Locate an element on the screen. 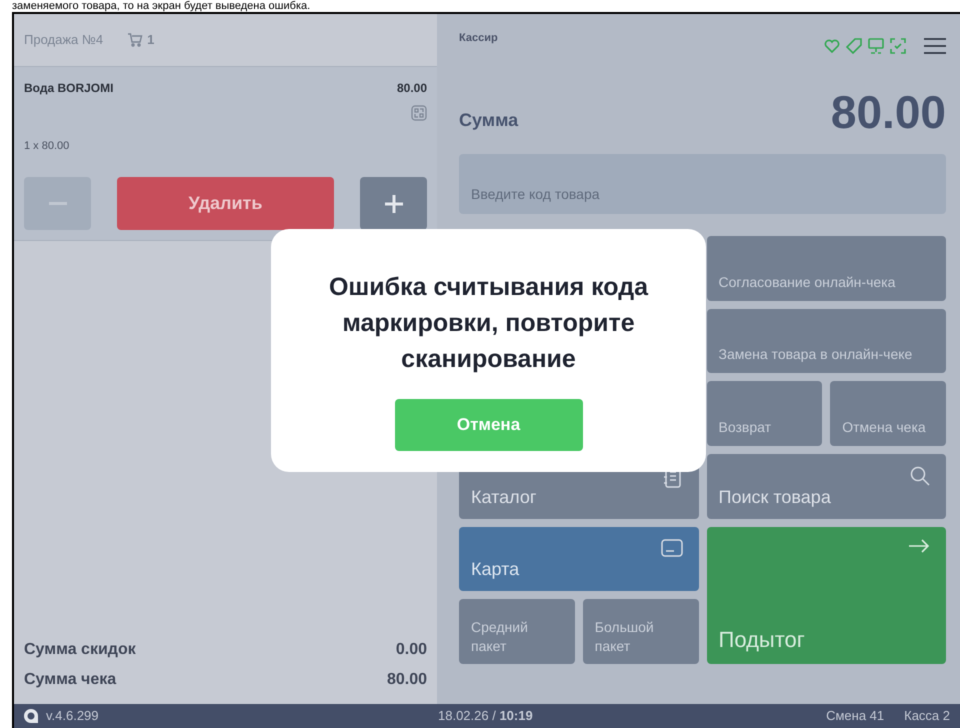 The width and height of the screenshot is (960, 728). menu-icon is located at coordinates (935, 46).